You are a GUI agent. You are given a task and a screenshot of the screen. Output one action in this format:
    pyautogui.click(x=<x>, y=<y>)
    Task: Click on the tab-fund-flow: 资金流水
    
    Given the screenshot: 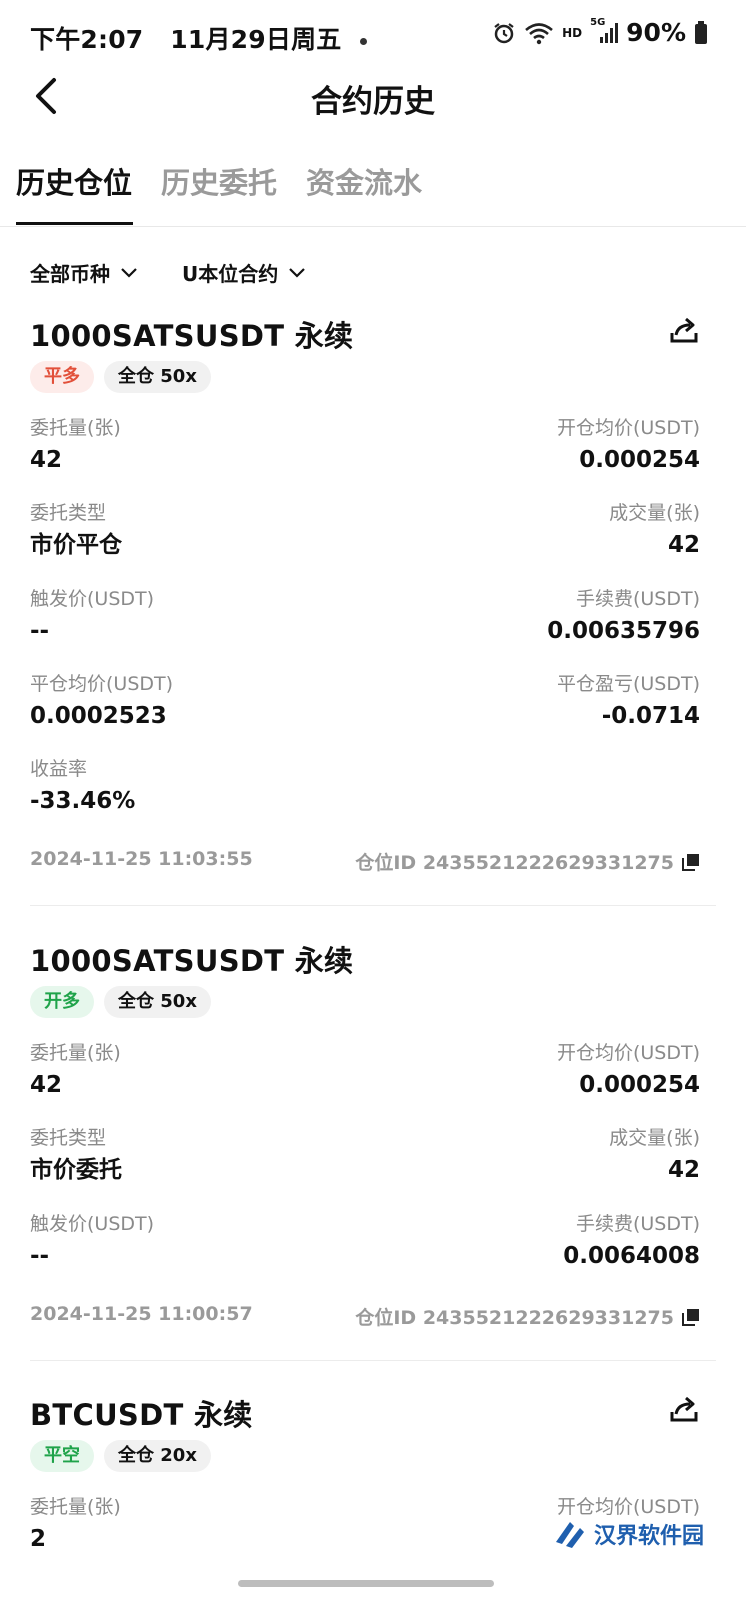 What is the action you would take?
    pyautogui.click(x=364, y=181)
    